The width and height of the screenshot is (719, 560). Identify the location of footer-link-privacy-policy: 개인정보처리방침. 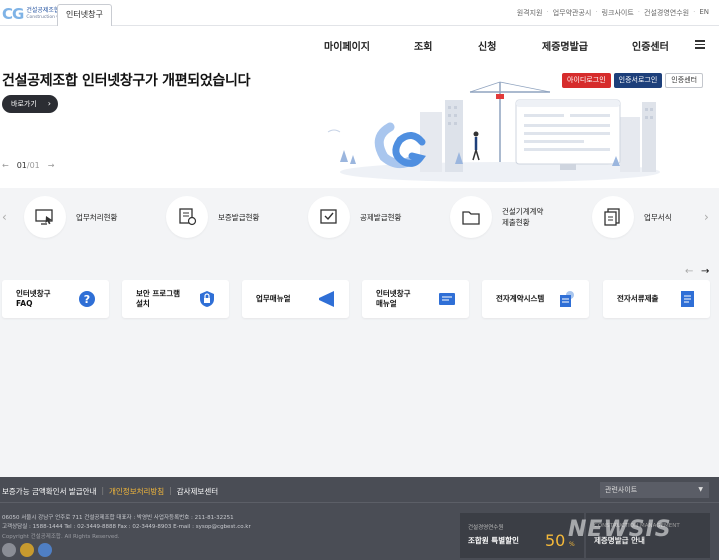
(136, 491).